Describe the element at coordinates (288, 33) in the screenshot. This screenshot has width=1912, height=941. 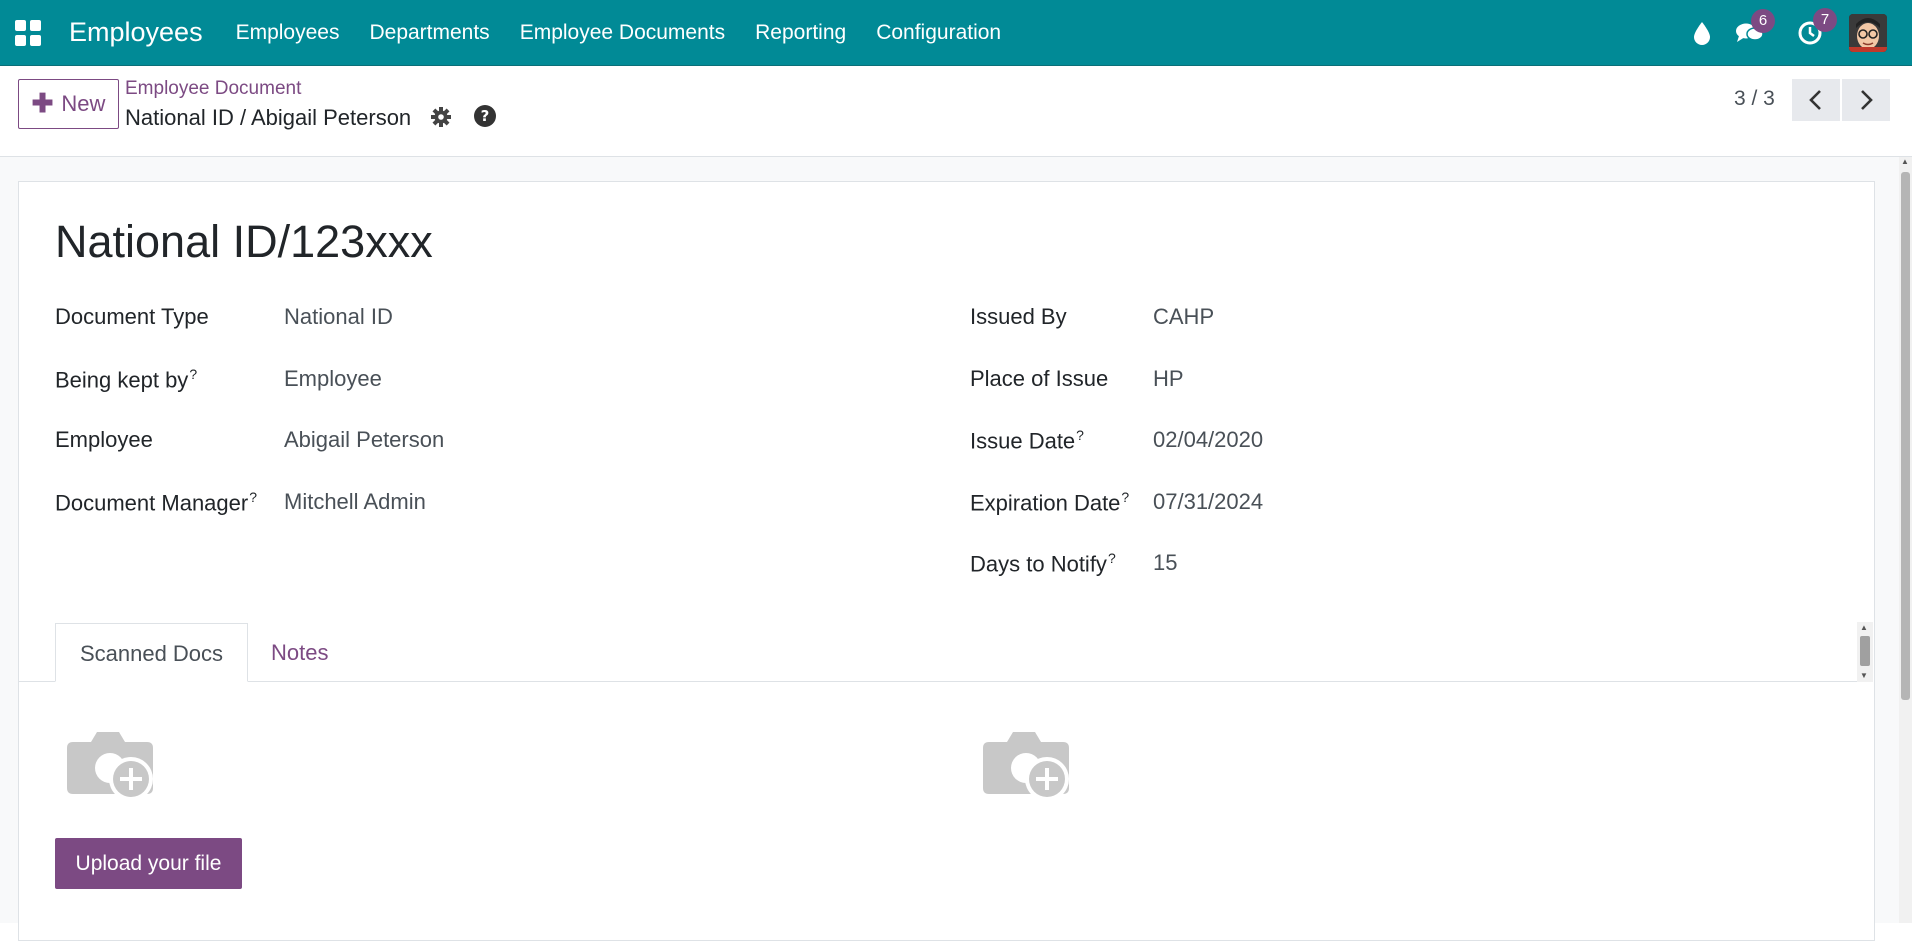
I see `menu-employees: Employees` at that location.